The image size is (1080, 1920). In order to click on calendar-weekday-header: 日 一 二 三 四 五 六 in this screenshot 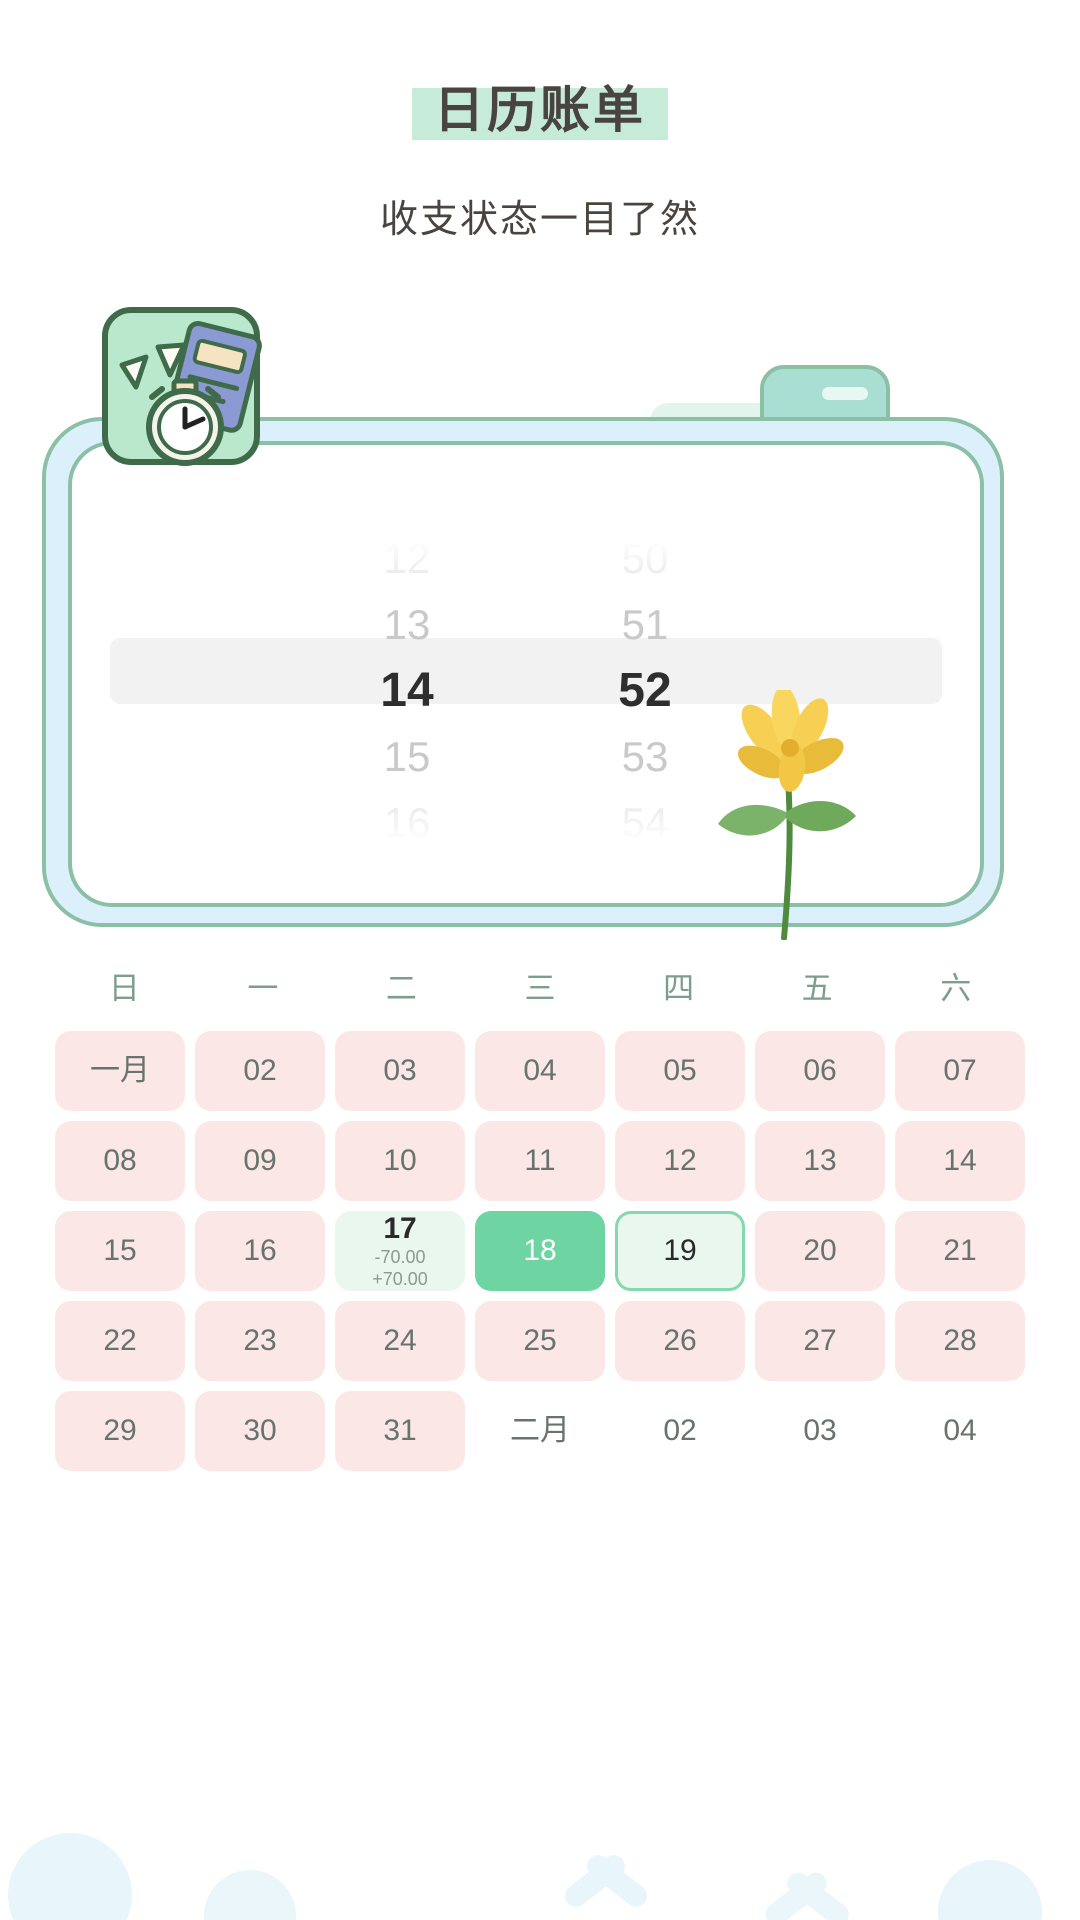, I will do `click(540, 989)`.